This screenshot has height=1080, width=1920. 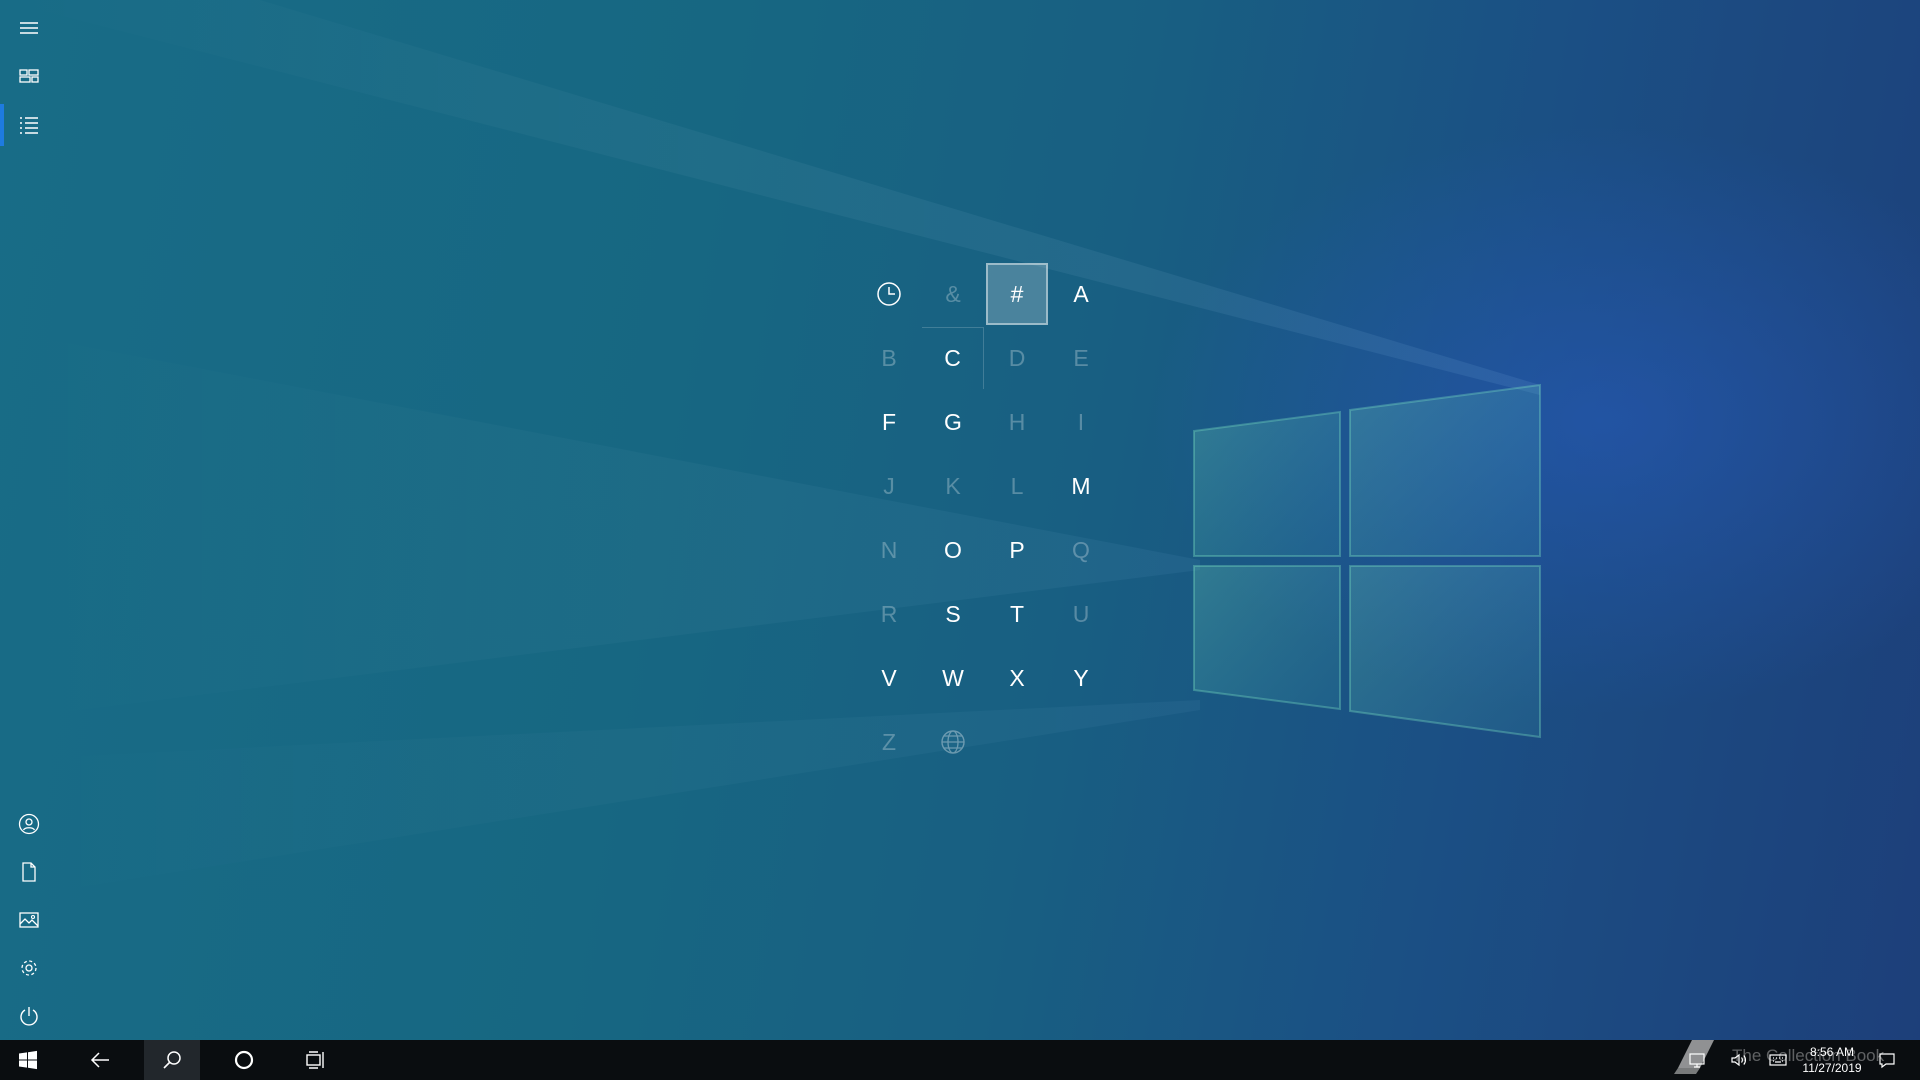 What do you see at coordinates (953, 293) in the screenshot?
I see `jump-letter-ampersand: &` at bounding box center [953, 293].